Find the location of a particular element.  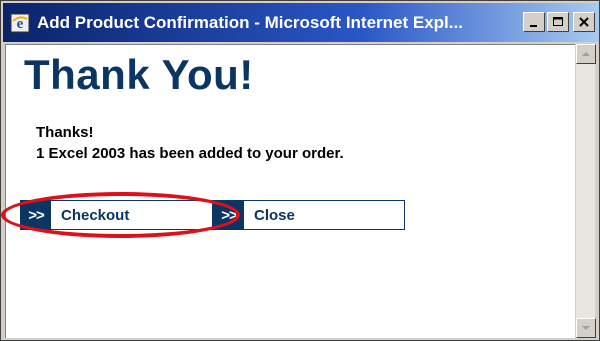

maximize-button is located at coordinates (558, 22).